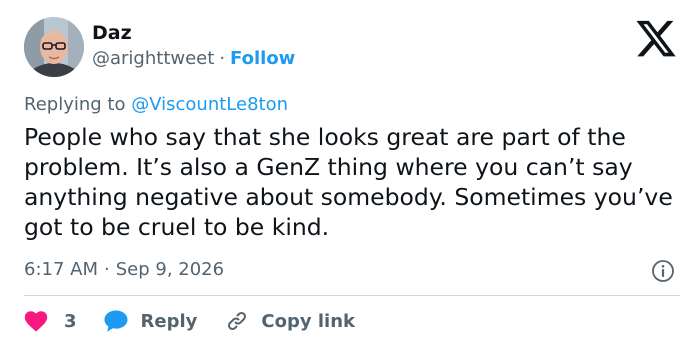 The width and height of the screenshot is (700, 348). What do you see at coordinates (112, 33) in the screenshot?
I see `author-name: Daz` at bounding box center [112, 33].